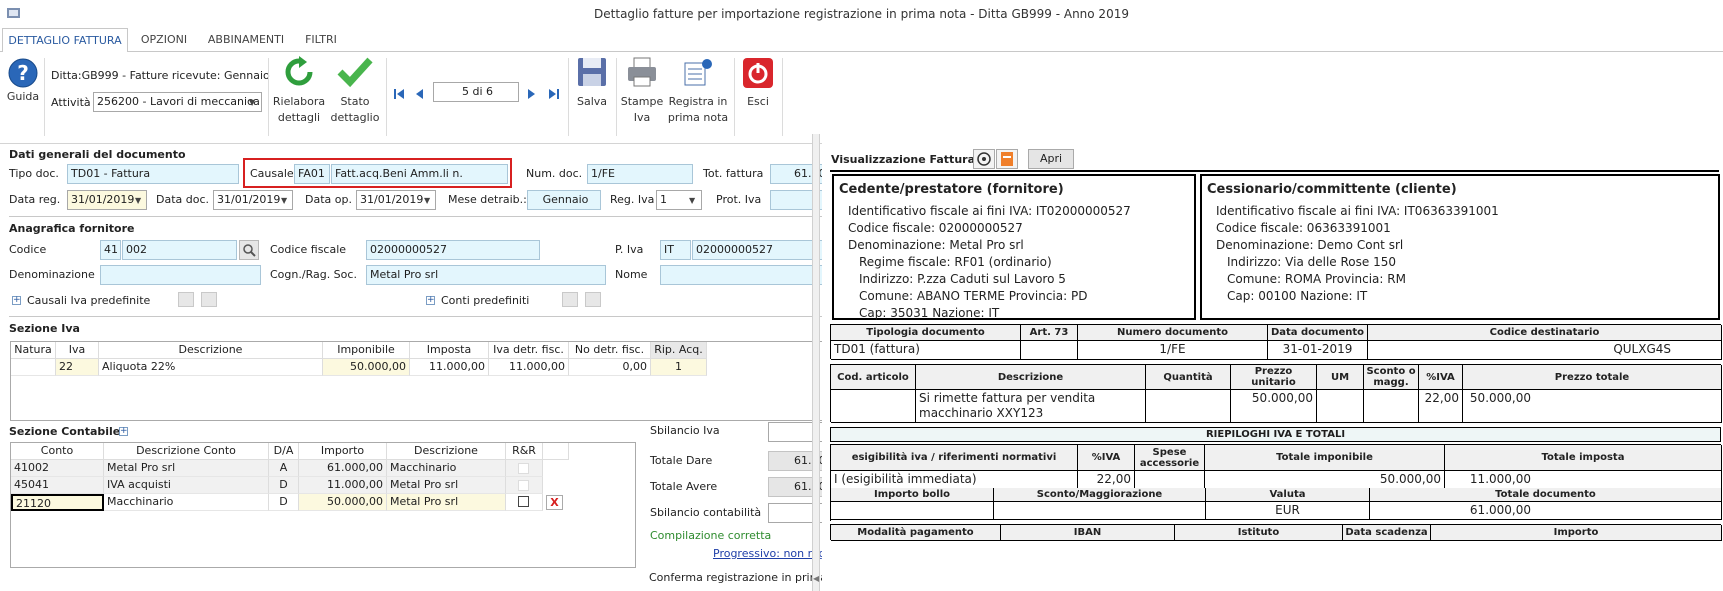  What do you see at coordinates (1318, 333) in the screenshot?
I see `t1-header: Data documento` at bounding box center [1318, 333].